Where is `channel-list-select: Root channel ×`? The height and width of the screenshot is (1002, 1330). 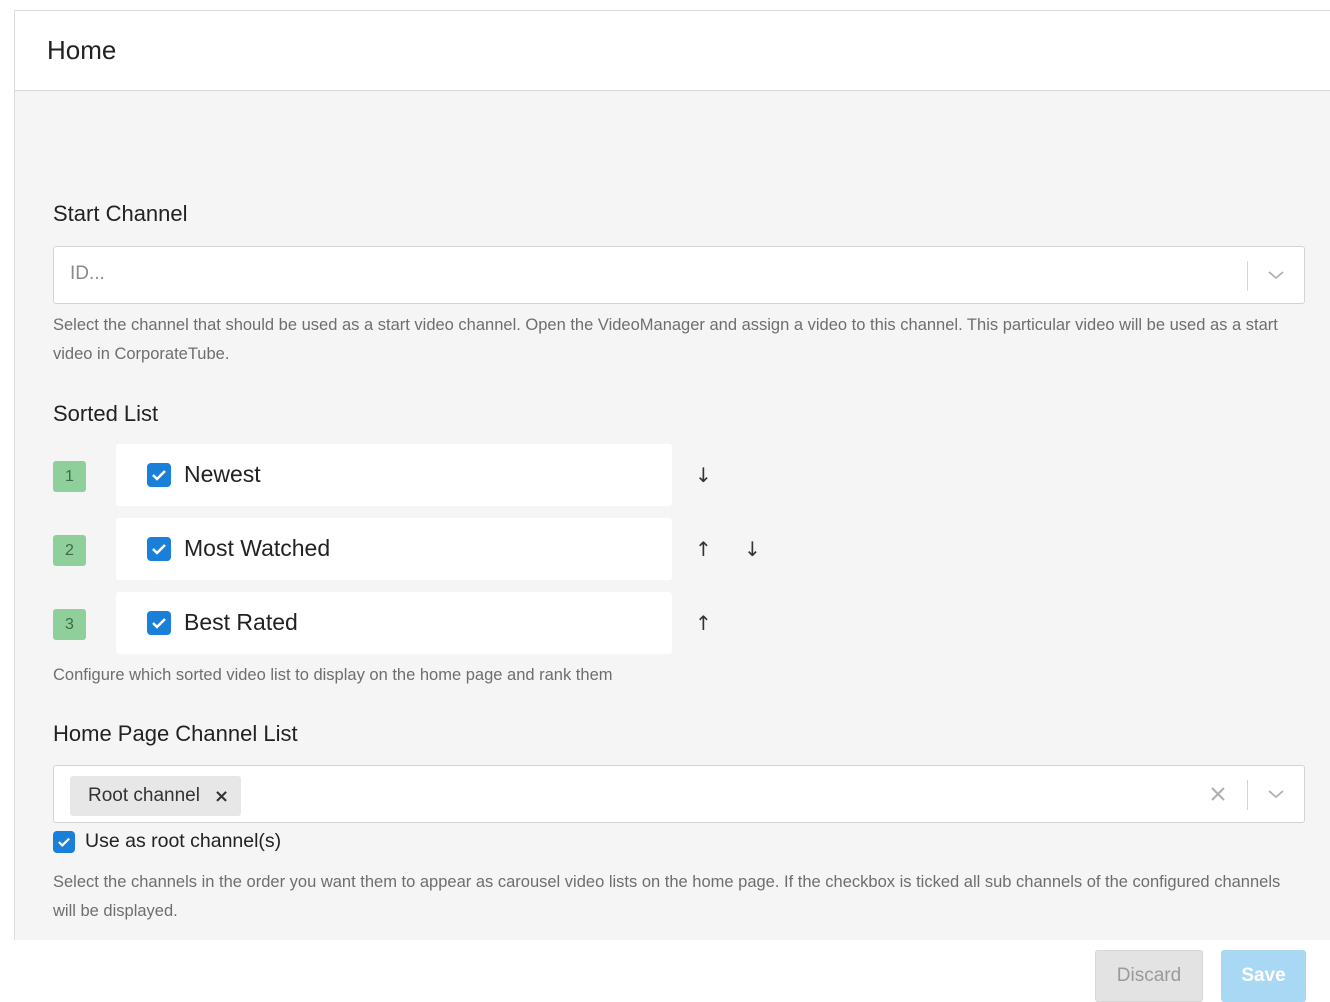
channel-list-select: Root channel × is located at coordinates (679, 794).